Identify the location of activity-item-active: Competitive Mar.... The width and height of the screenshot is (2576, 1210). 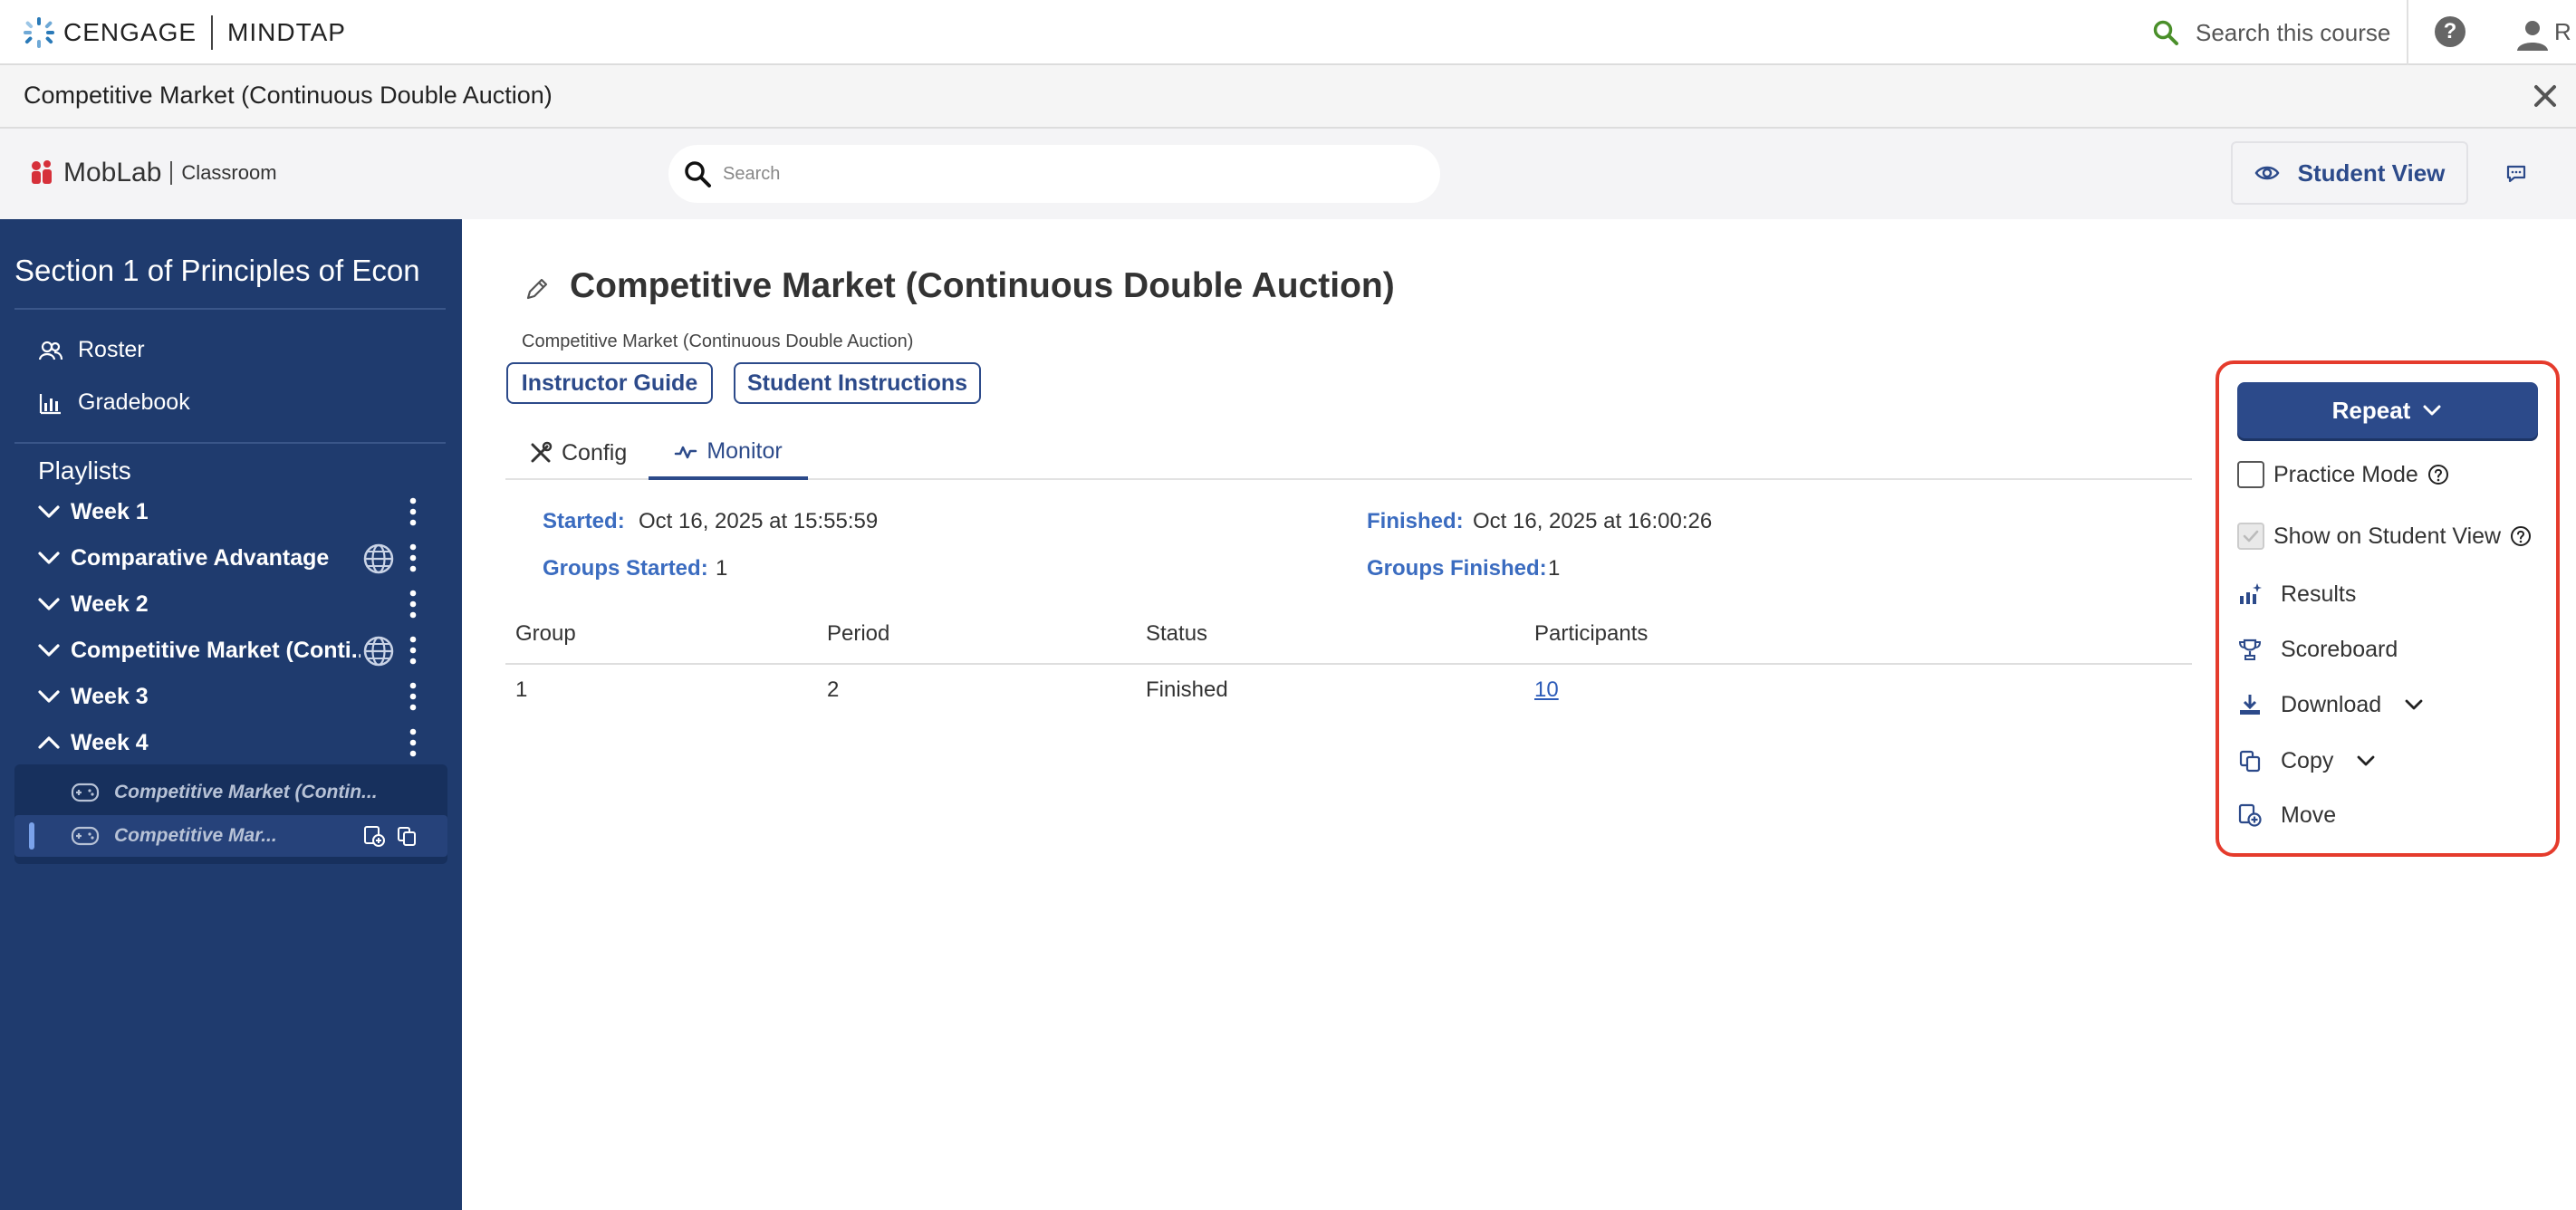
(230, 836).